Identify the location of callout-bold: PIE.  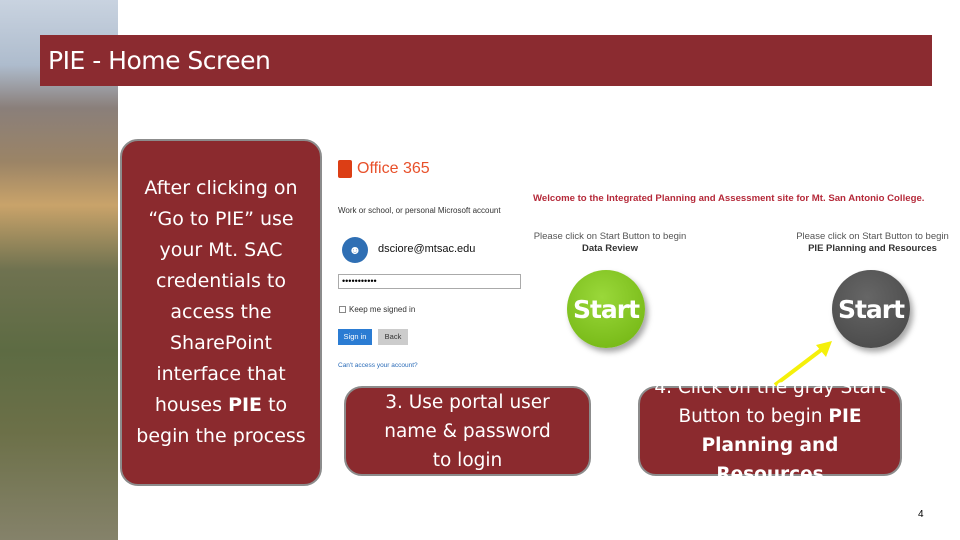
(245, 405).